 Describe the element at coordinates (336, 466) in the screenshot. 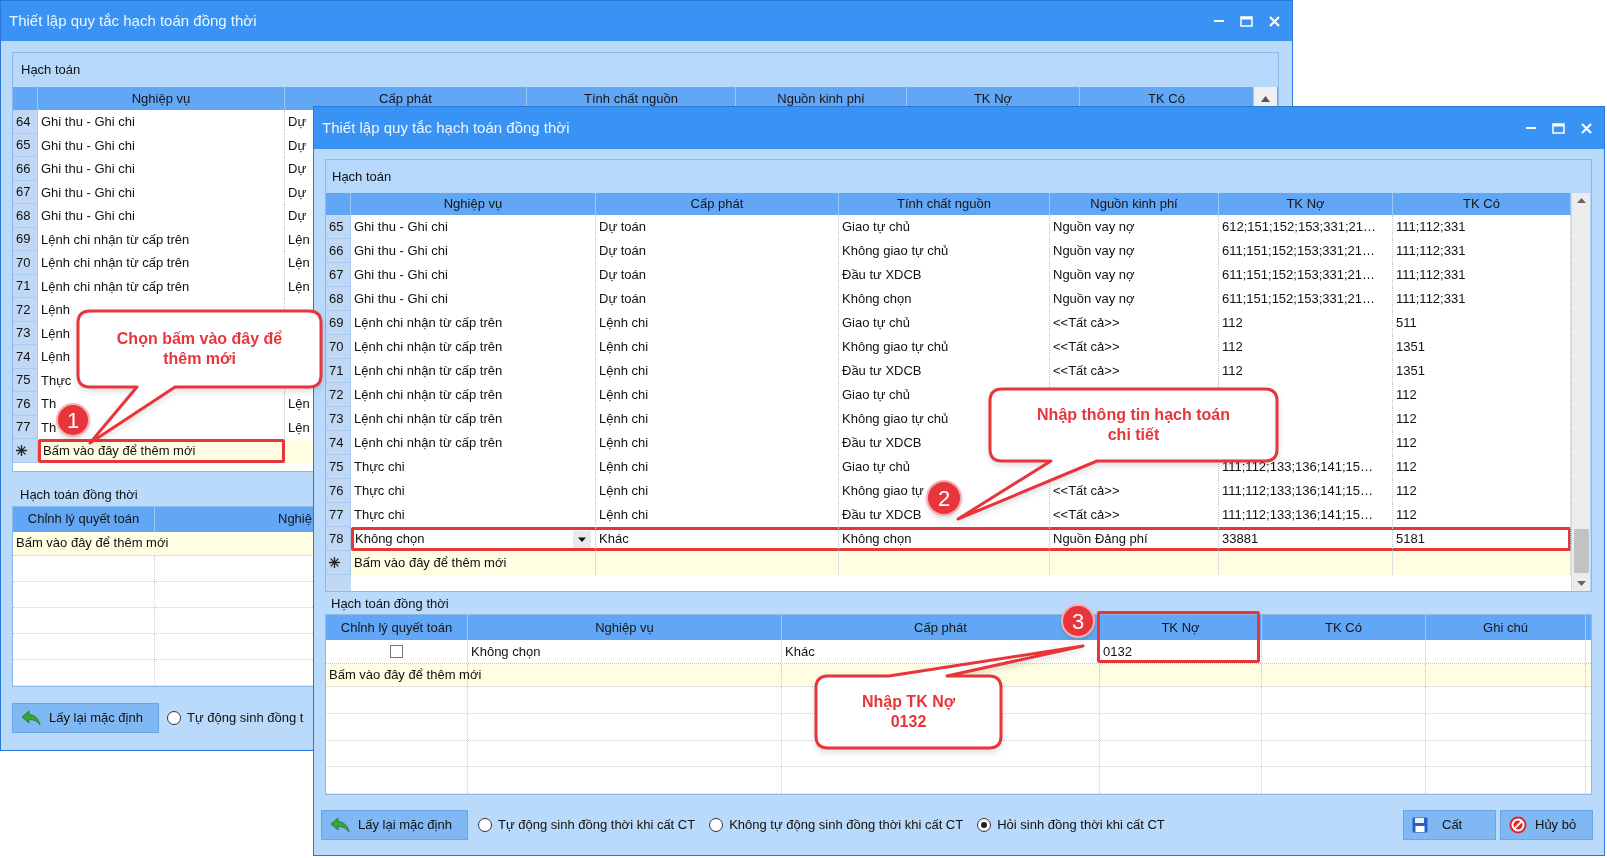

I see `row-number: 75` at that location.